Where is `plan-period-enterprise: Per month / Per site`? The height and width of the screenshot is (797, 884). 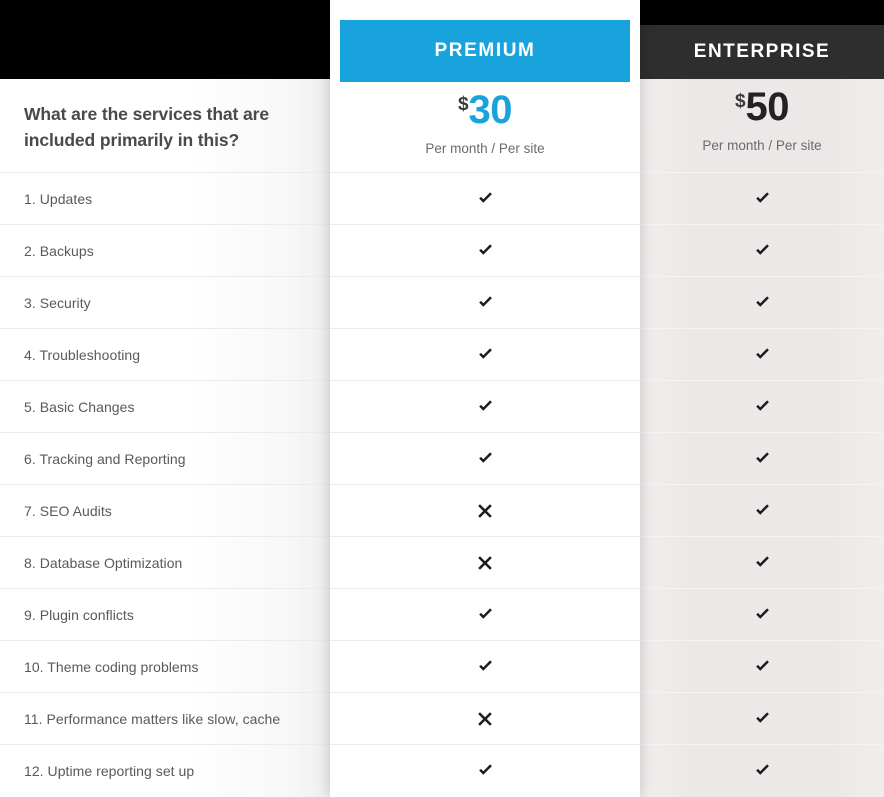 plan-period-enterprise: Per month / Per site is located at coordinates (762, 145).